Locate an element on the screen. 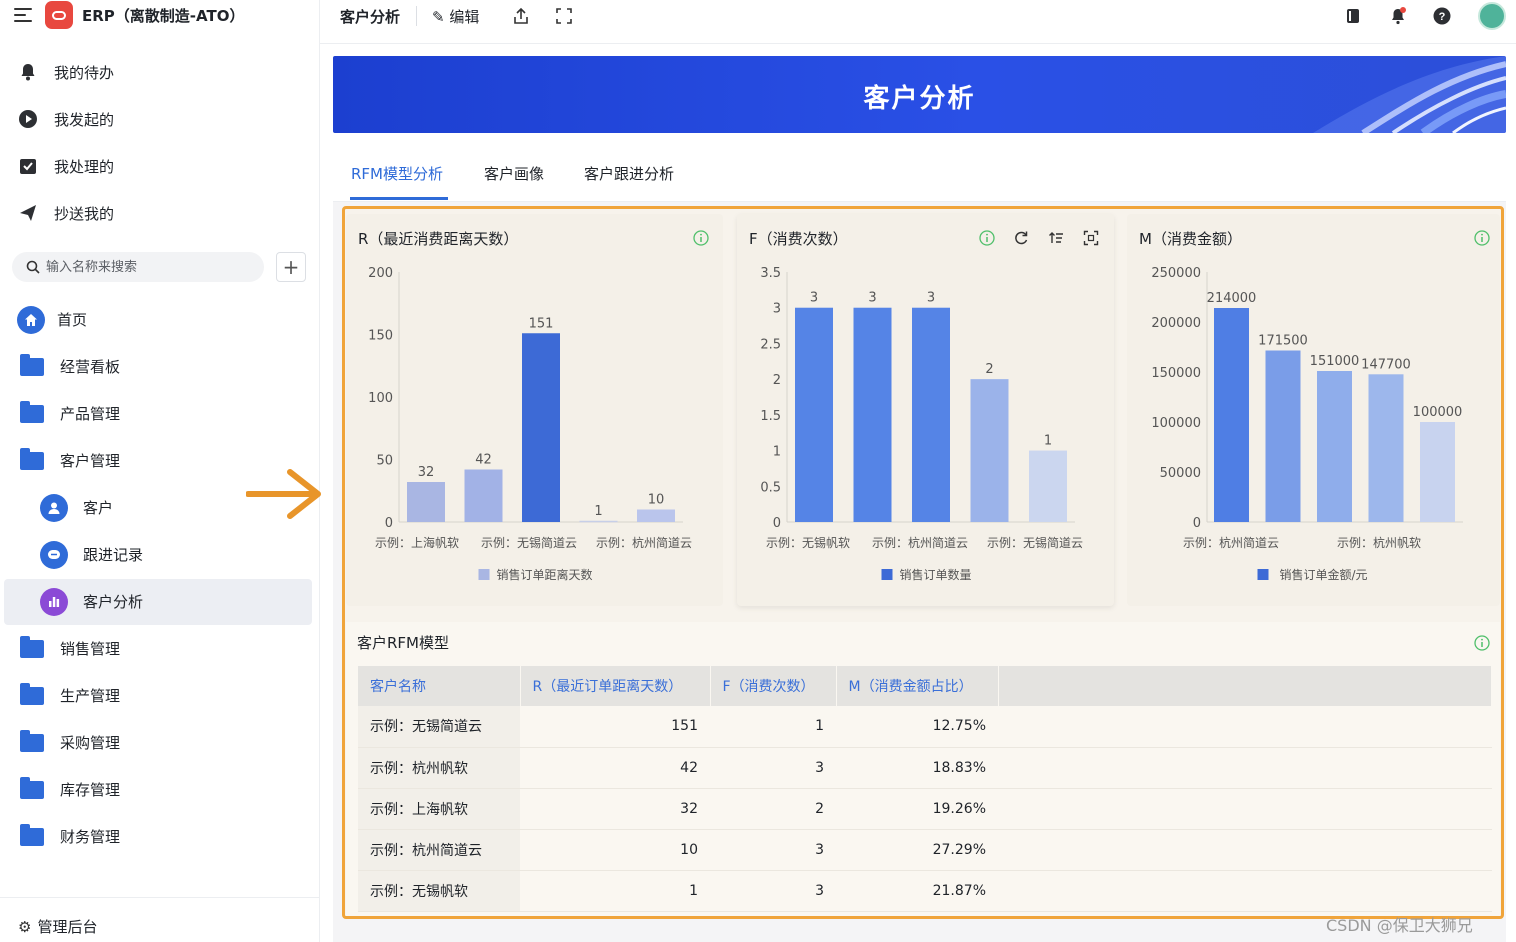  cell-m: 18.83% is located at coordinates (917, 768).